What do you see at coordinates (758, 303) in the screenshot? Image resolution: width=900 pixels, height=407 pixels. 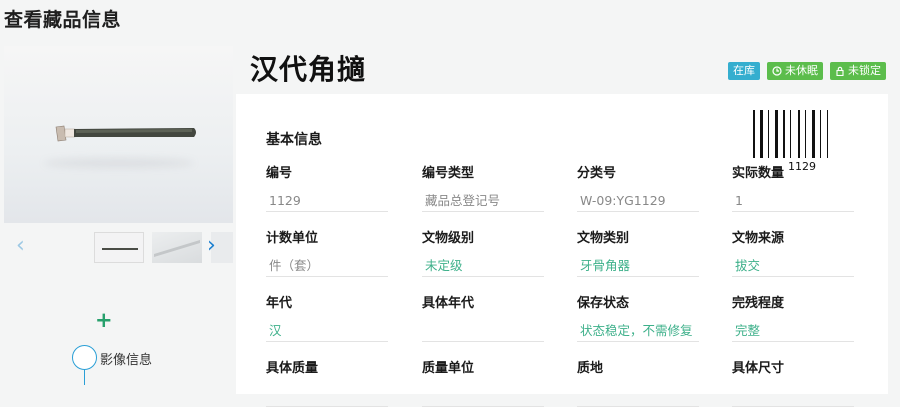 I see `field-label: 完残程度` at bounding box center [758, 303].